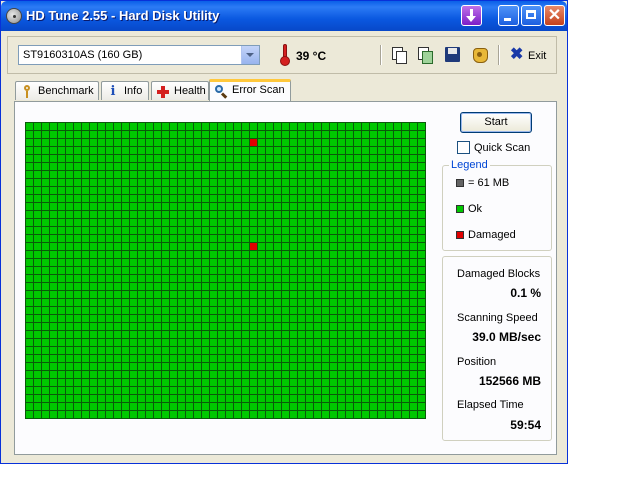 This screenshot has height=483, width=632. I want to click on tab-health: Health, so click(180, 90).